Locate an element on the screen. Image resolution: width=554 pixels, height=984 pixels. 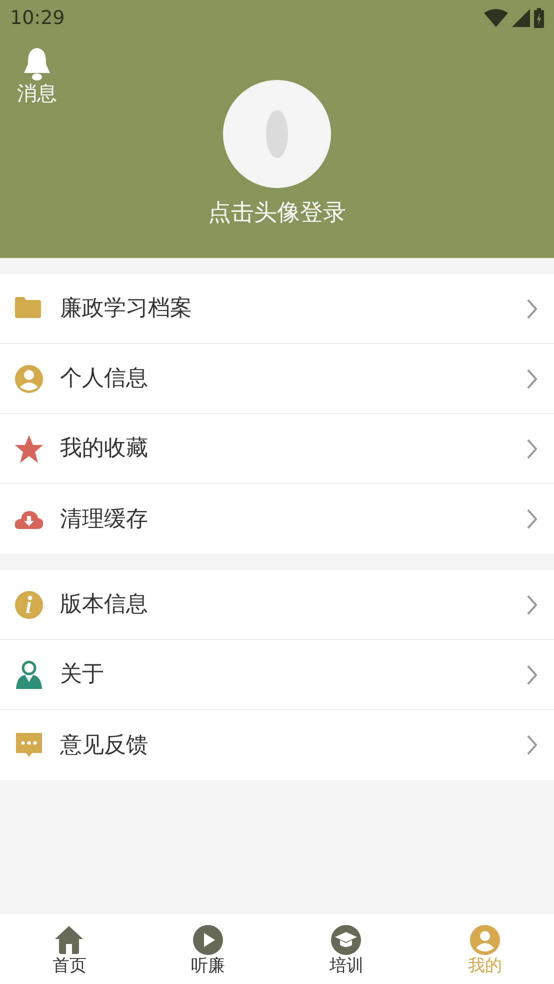
status-time: 10:29 is located at coordinates (37, 18).